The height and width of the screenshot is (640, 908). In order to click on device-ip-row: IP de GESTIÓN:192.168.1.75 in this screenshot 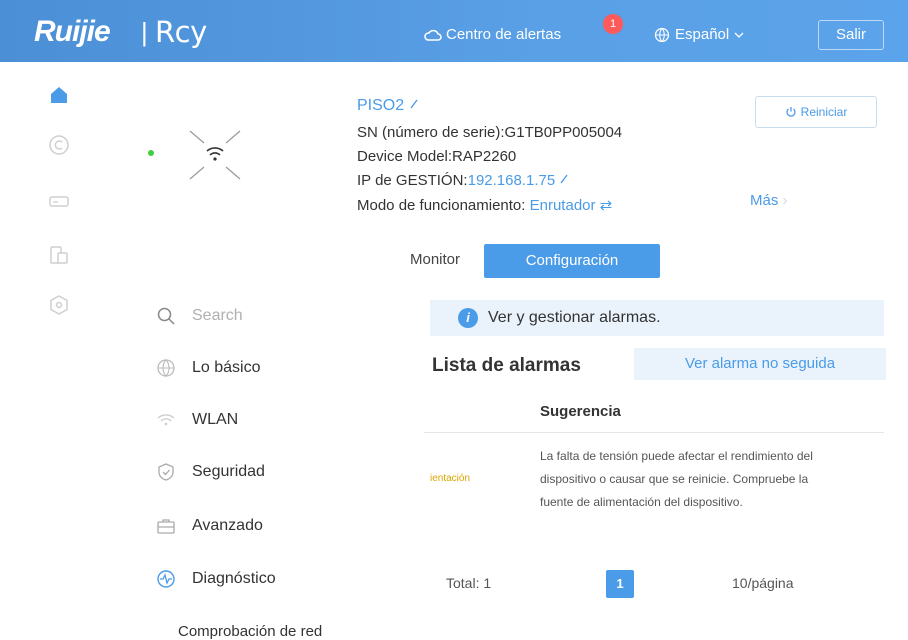, I will do `click(463, 180)`.